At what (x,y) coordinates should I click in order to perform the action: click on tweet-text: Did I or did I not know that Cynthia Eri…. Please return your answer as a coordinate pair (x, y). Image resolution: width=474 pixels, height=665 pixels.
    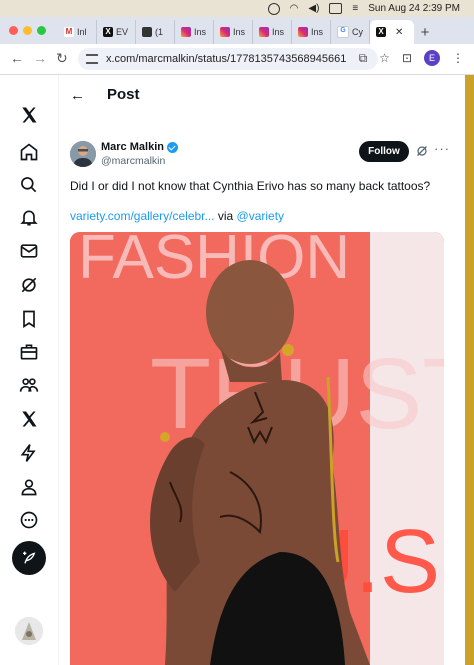
    Looking at the image, I should click on (250, 186).